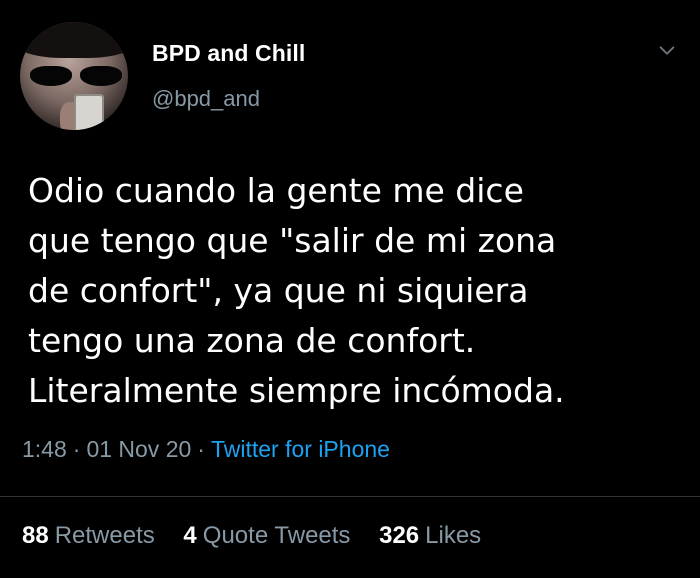  I want to click on tweet-time: 1:48, so click(44, 449).